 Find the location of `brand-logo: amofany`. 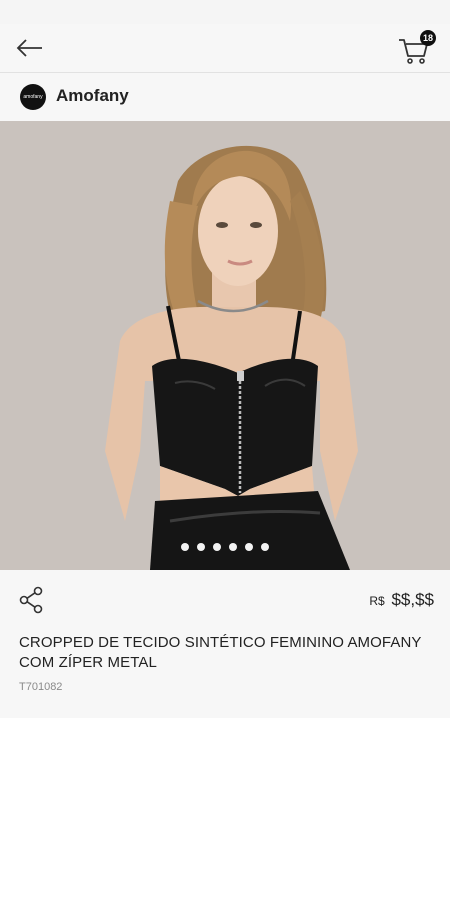

brand-logo: amofany is located at coordinates (33, 97).